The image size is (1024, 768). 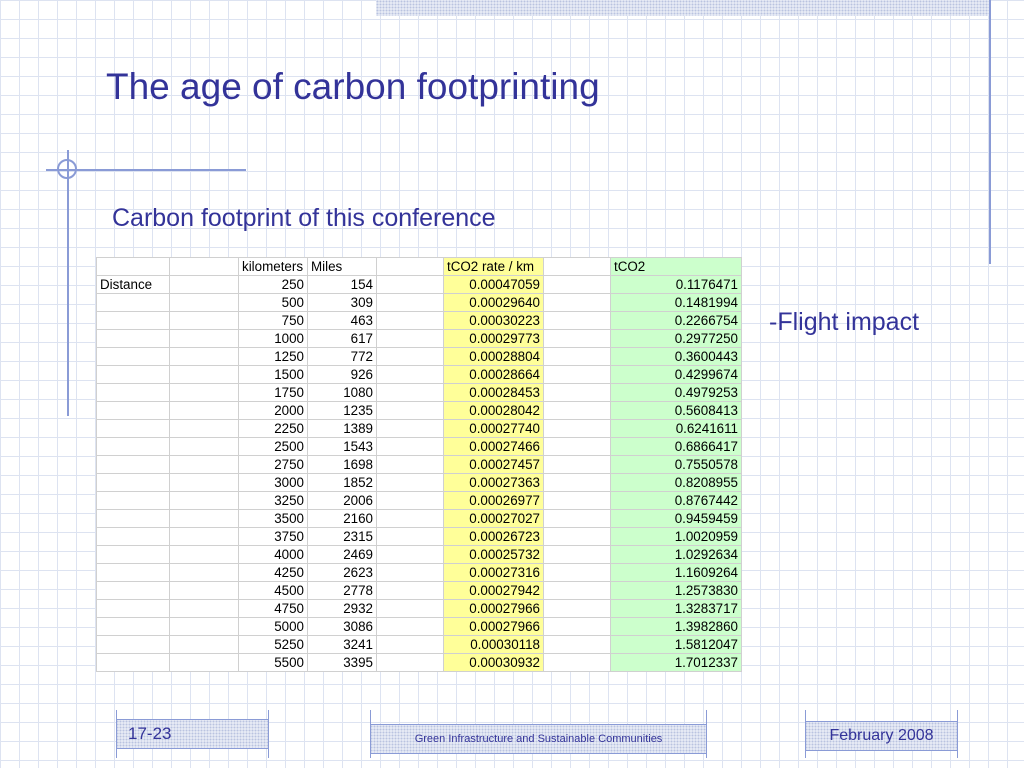 I want to click on kilometers-cell: 3250, so click(x=273, y=500).